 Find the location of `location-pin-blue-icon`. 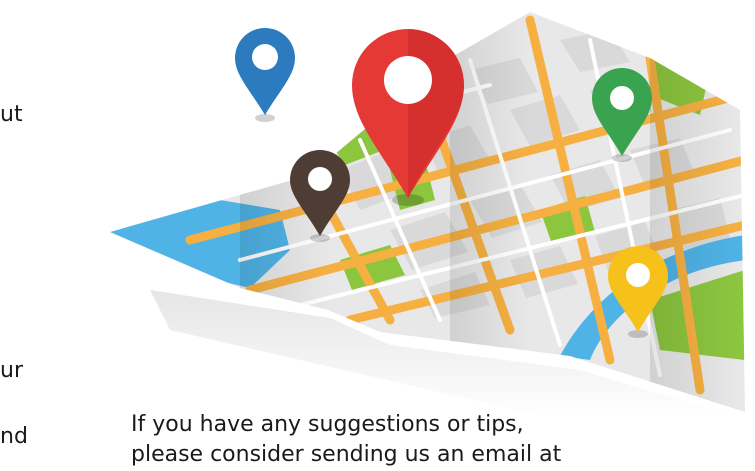

location-pin-blue-icon is located at coordinates (265, 75).